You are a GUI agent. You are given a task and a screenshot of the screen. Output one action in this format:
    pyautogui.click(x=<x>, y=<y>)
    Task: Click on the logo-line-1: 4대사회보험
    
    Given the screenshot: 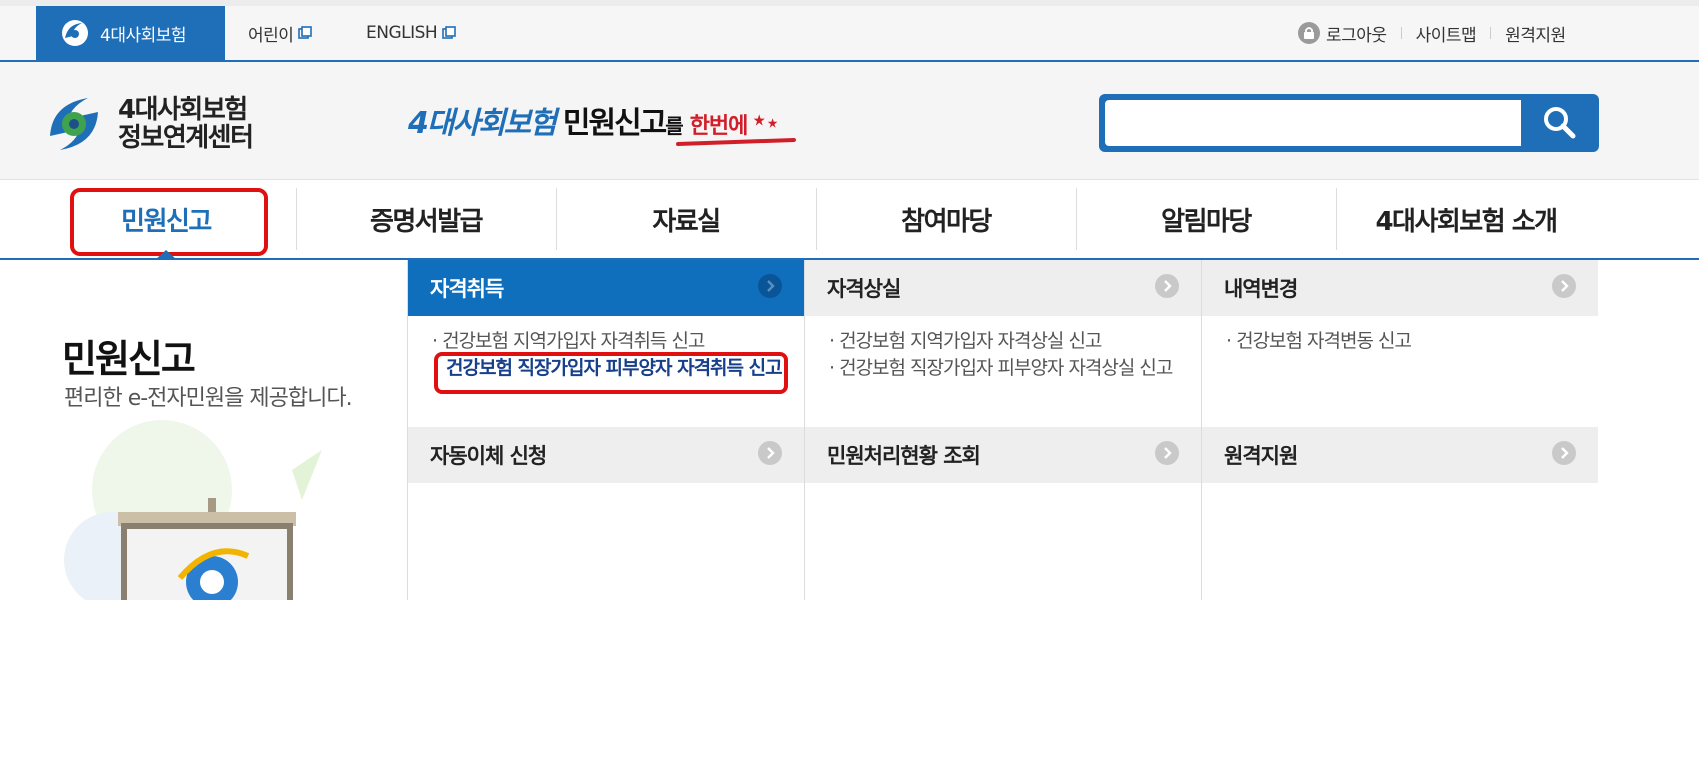 What is the action you would take?
    pyautogui.click(x=183, y=110)
    